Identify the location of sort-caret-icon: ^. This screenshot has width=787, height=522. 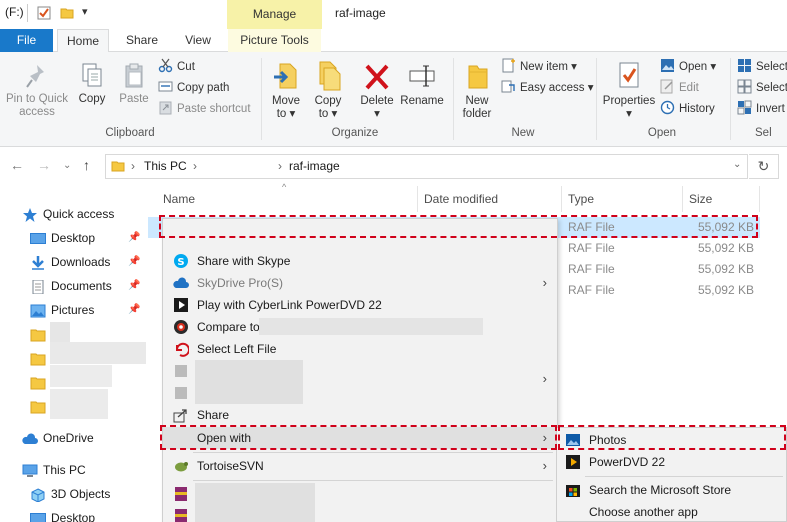
(284, 187).